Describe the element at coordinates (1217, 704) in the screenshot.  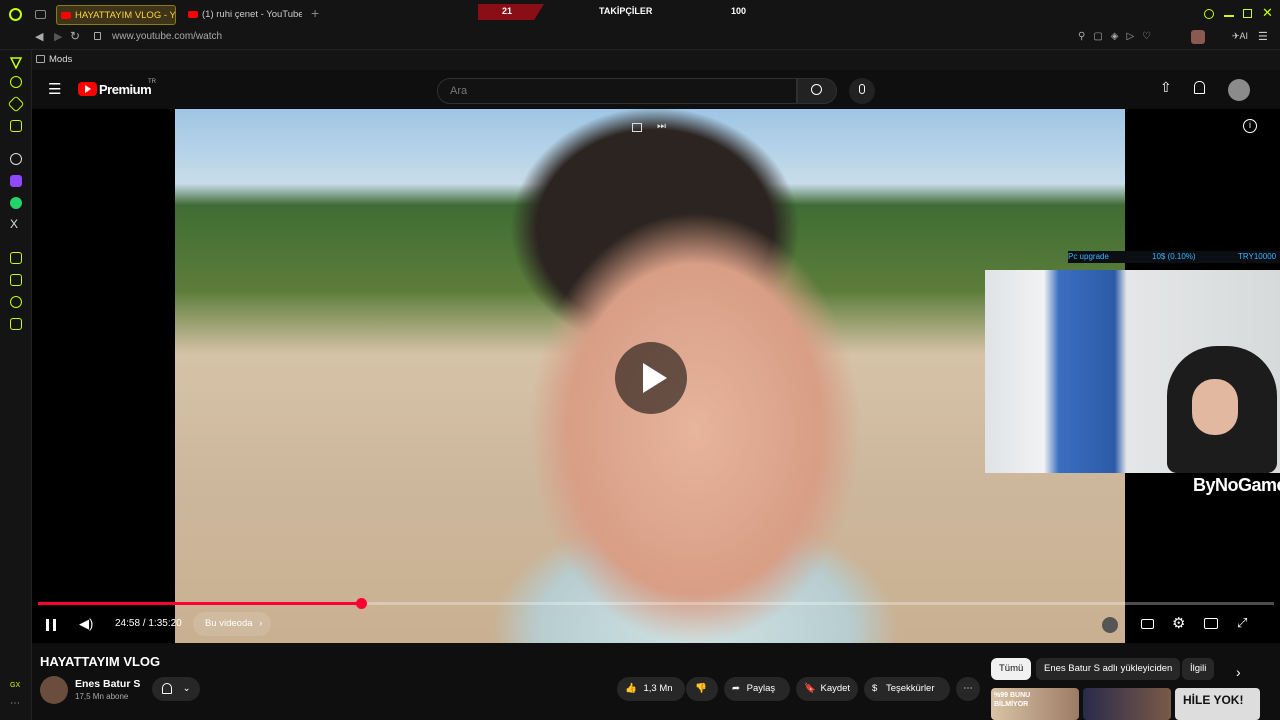
I see `related-thumbnail: HİLE YOK!` at that location.